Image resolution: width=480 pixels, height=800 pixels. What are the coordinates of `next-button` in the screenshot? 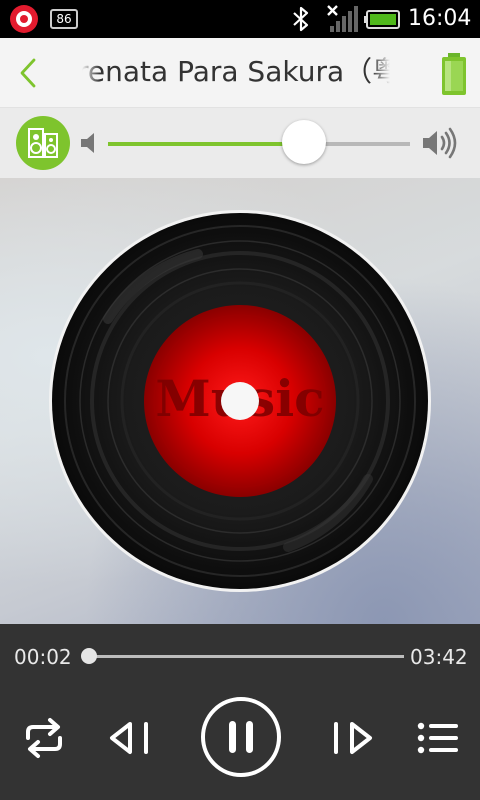 It's located at (353, 738).